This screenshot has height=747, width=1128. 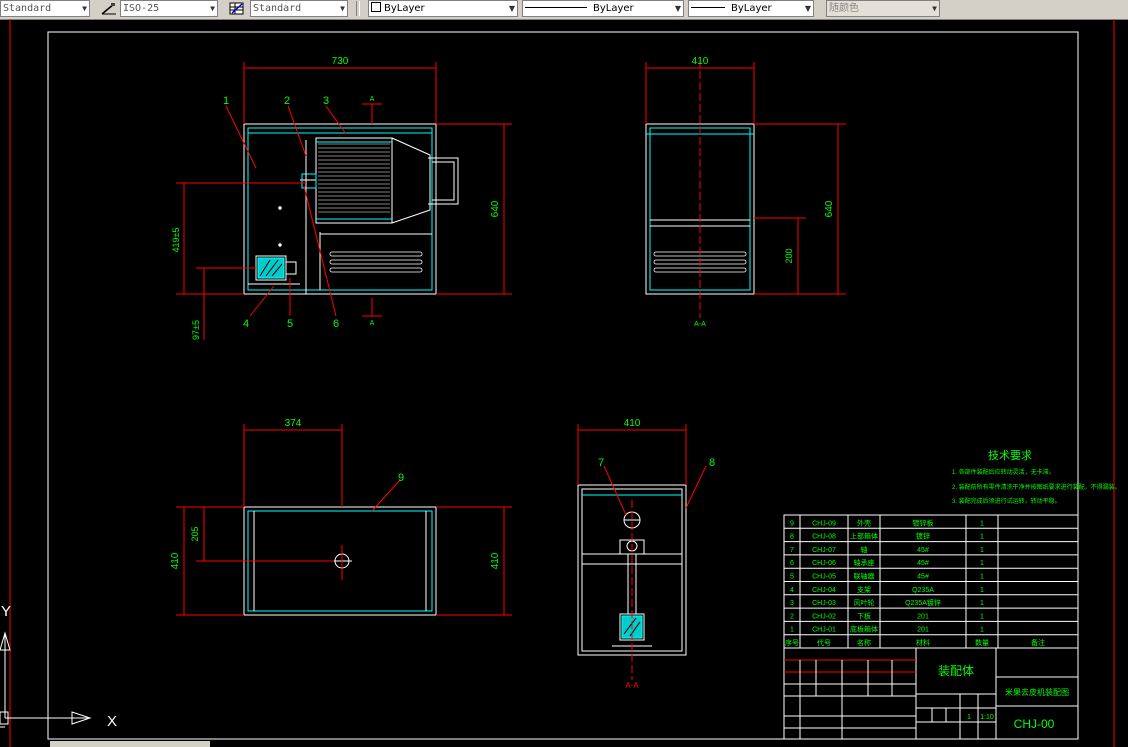 I want to click on bom-cell: 6, so click(x=792, y=563).